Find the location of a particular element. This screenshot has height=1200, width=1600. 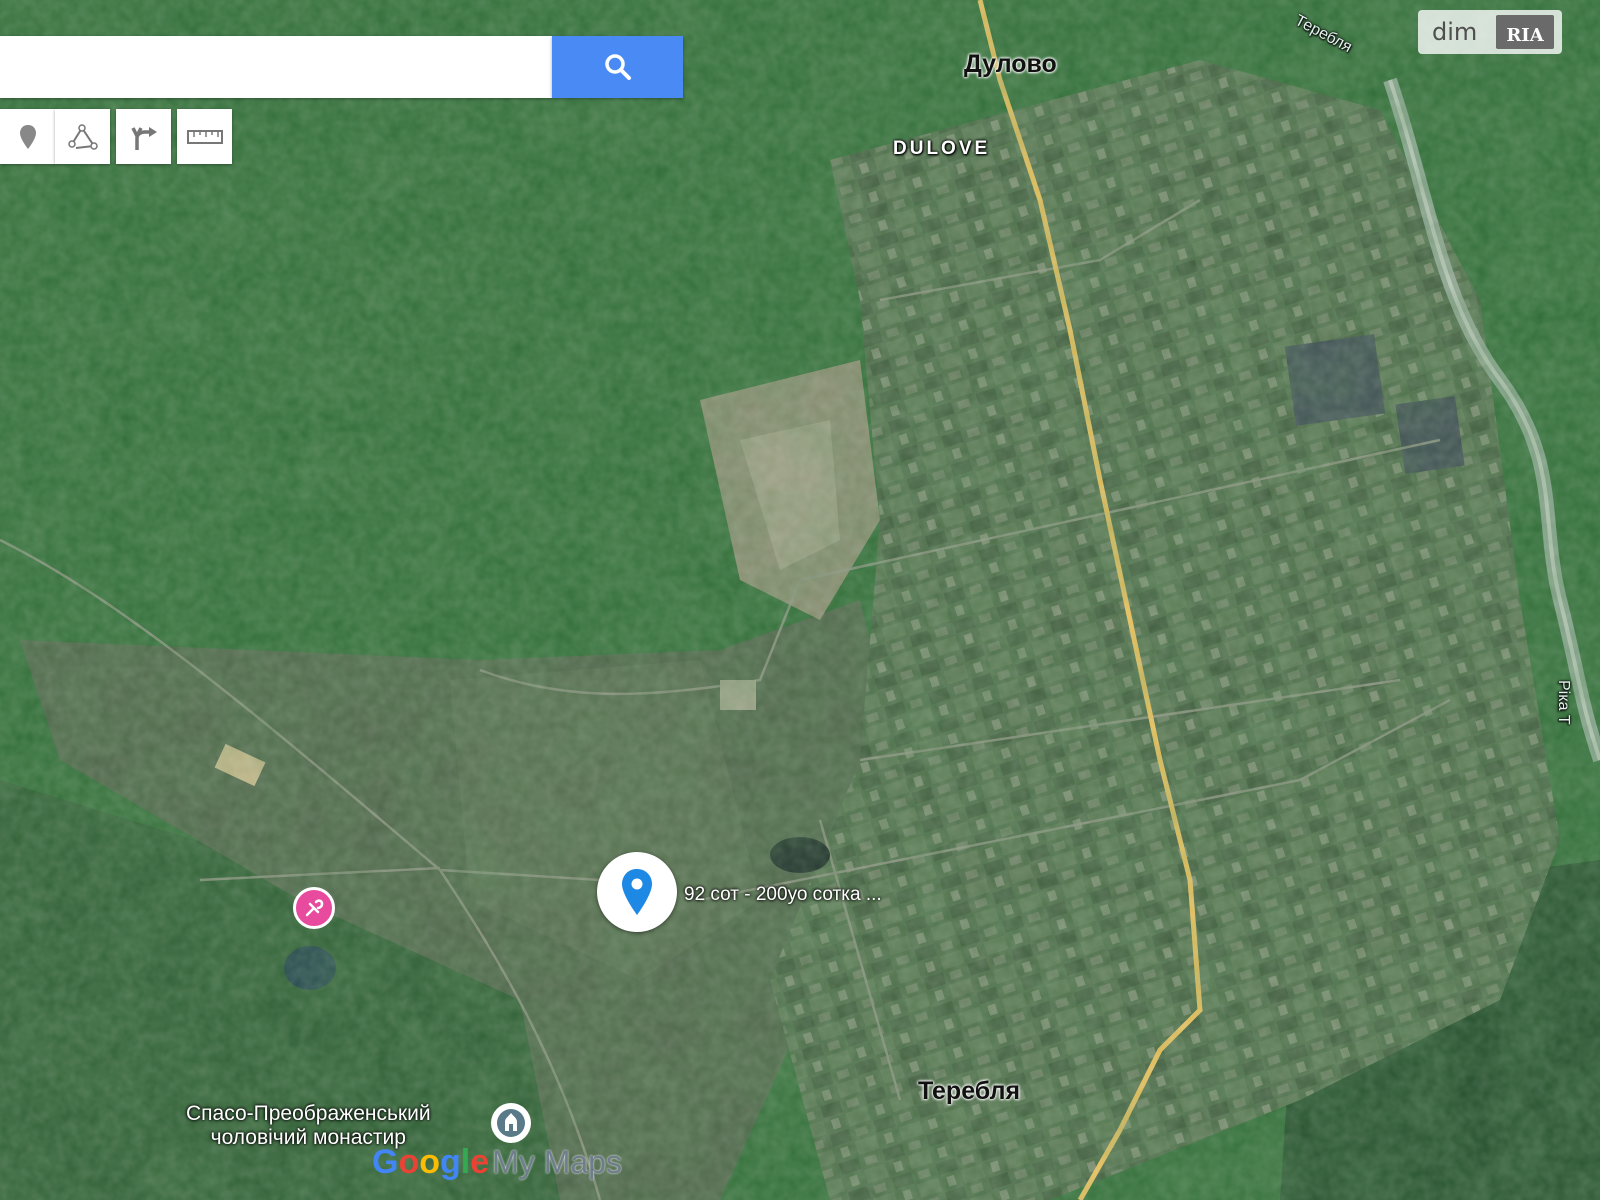

leisure-icon is located at coordinates (314, 908).